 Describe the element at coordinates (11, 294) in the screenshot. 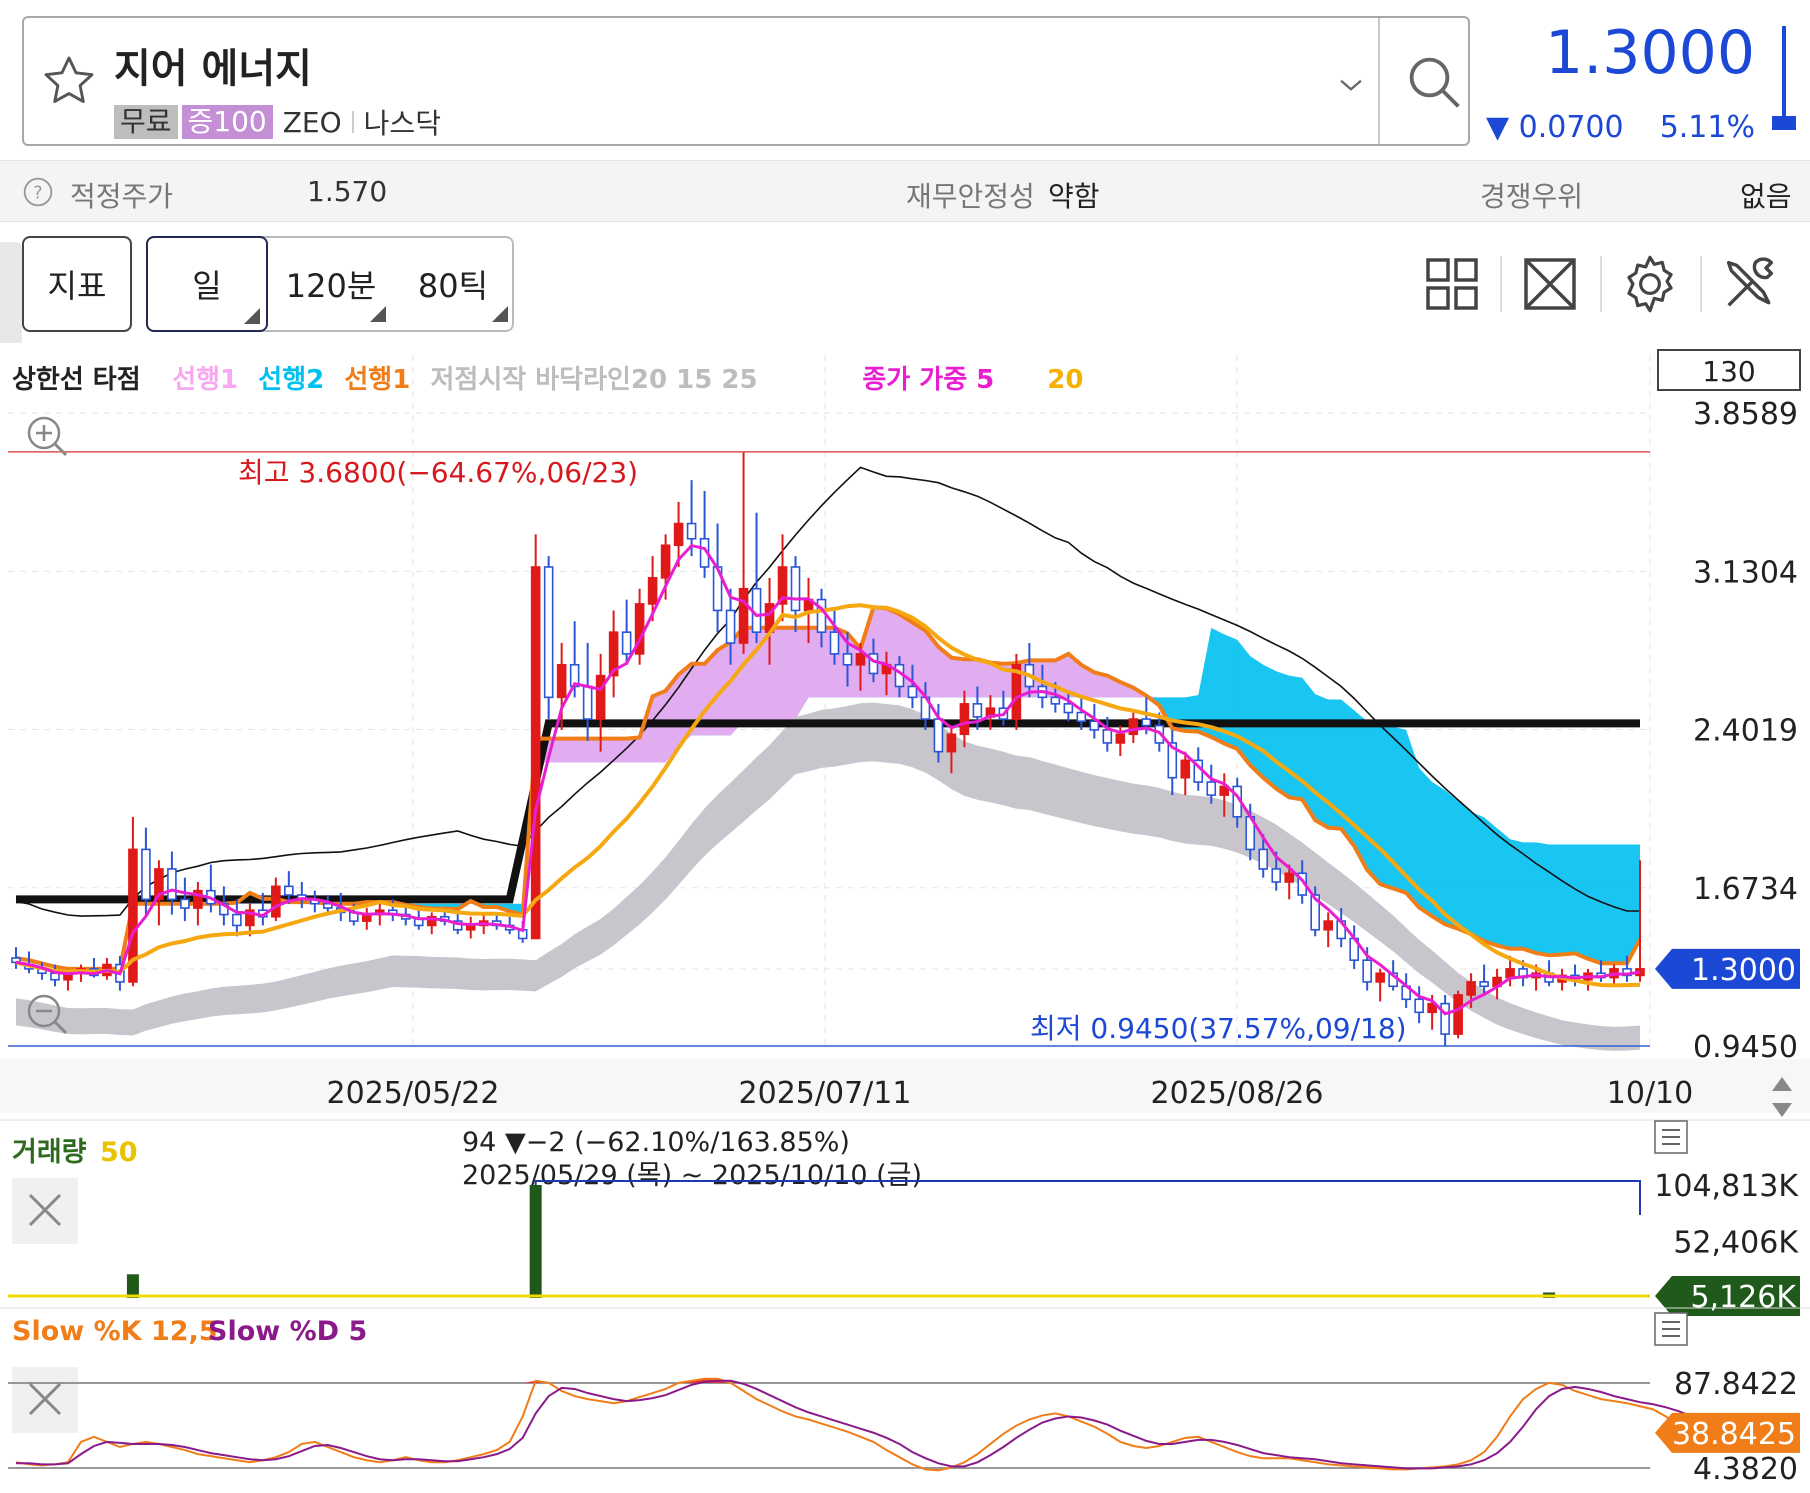

I see `side-drawer-handle` at that location.